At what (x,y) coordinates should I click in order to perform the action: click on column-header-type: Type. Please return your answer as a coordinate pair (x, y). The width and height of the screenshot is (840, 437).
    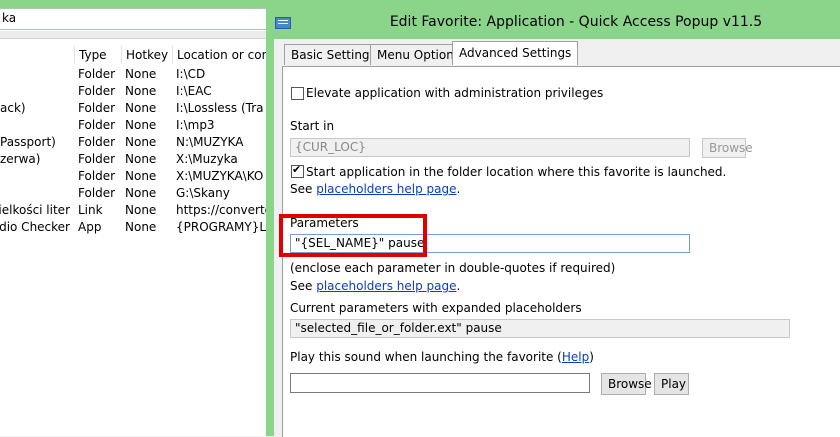
    Looking at the image, I should click on (97, 55).